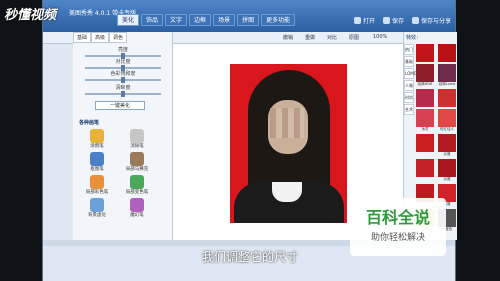 This screenshot has width=500, height=281. What do you see at coordinates (447, 120) in the screenshot?
I see `effect-thumb: 时红佳人` at bounding box center [447, 120].